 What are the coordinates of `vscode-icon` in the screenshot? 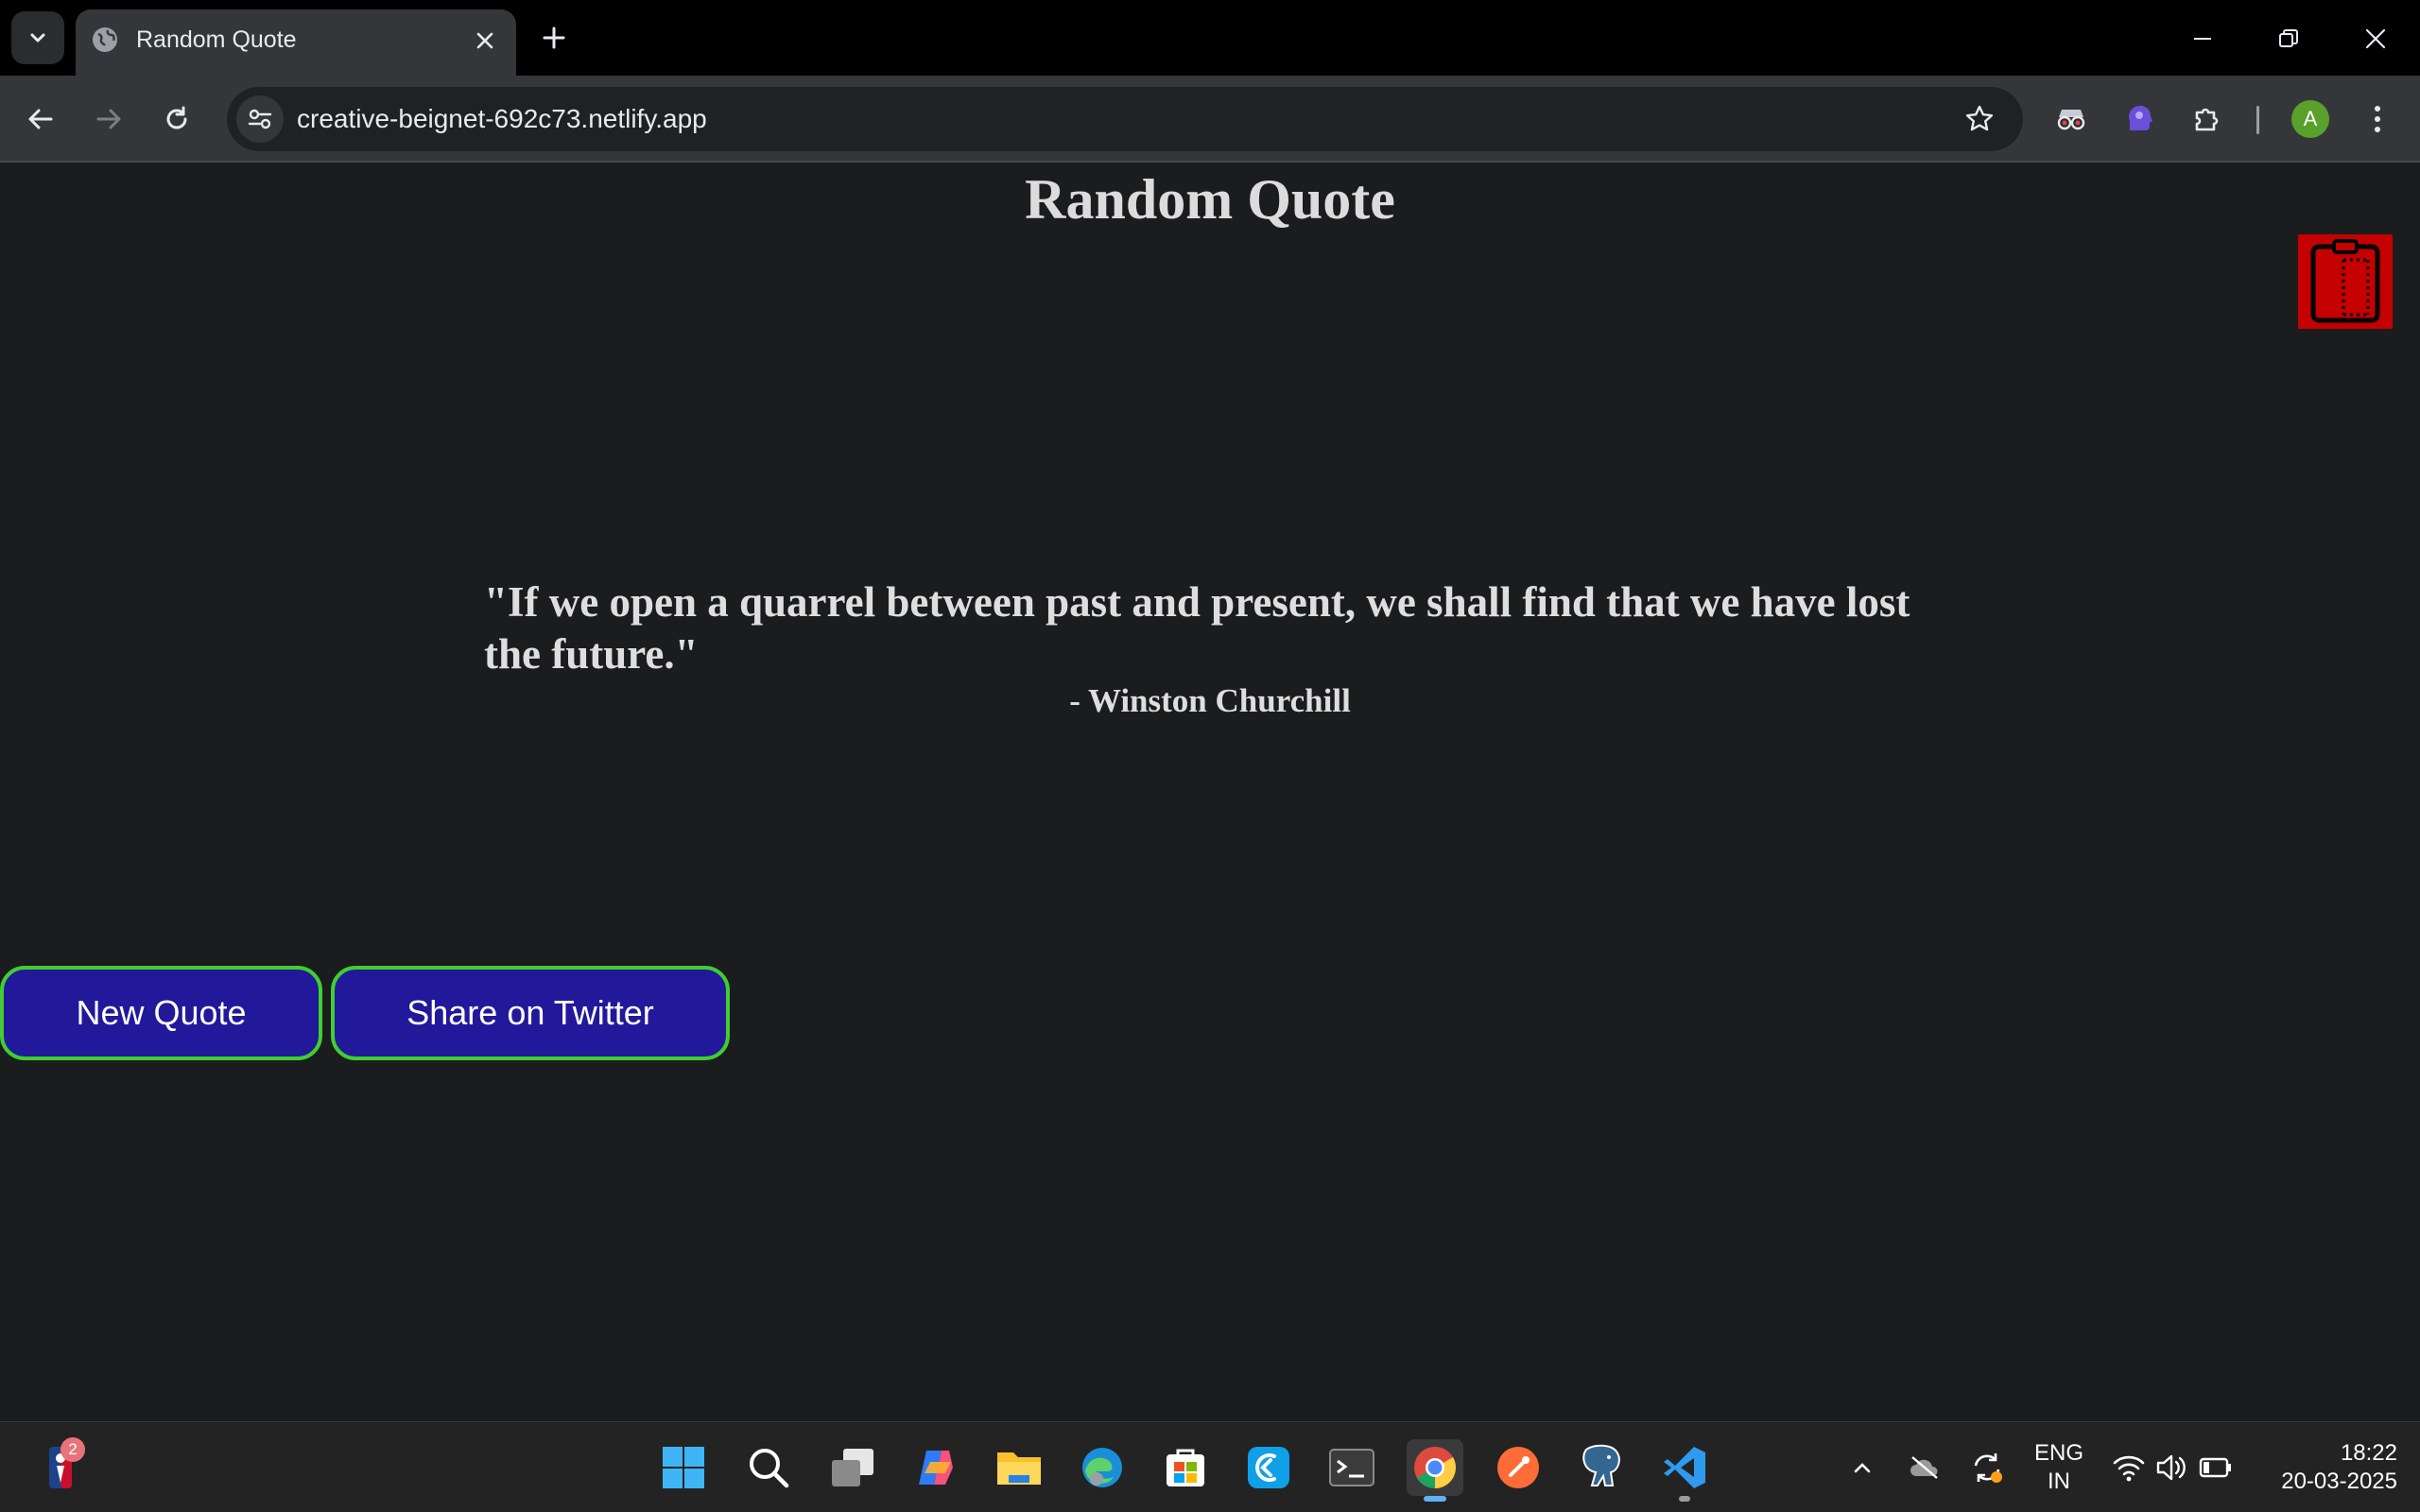 It's located at (1684, 1467).